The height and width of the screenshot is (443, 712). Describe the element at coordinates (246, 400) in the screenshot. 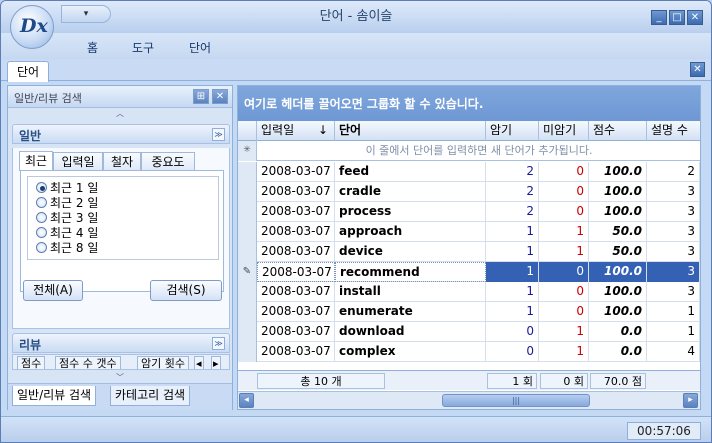

I see `scroll-left-icon: ◂` at that location.